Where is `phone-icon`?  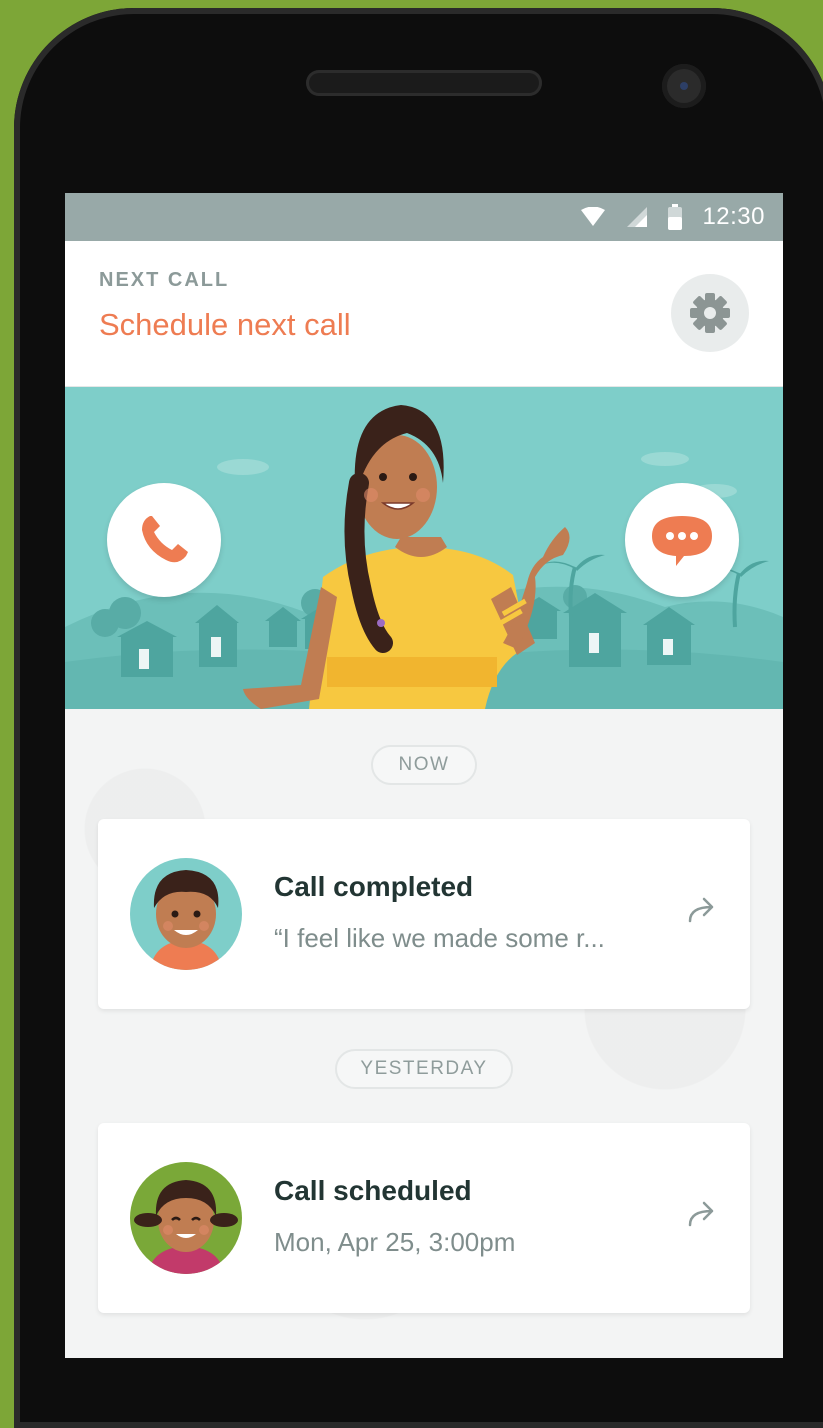
phone-icon is located at coordinates (165, 539).